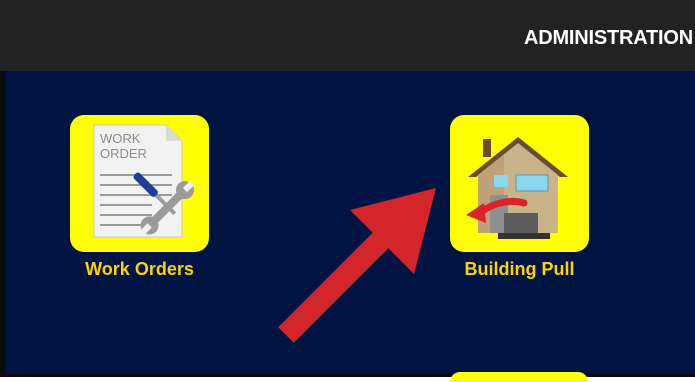 The image size is (695, 382). What do you see at coordinates (519, 269) in the screenshot?
I see `building-pull-label: Building Pull` at bounding box center [519, 269].